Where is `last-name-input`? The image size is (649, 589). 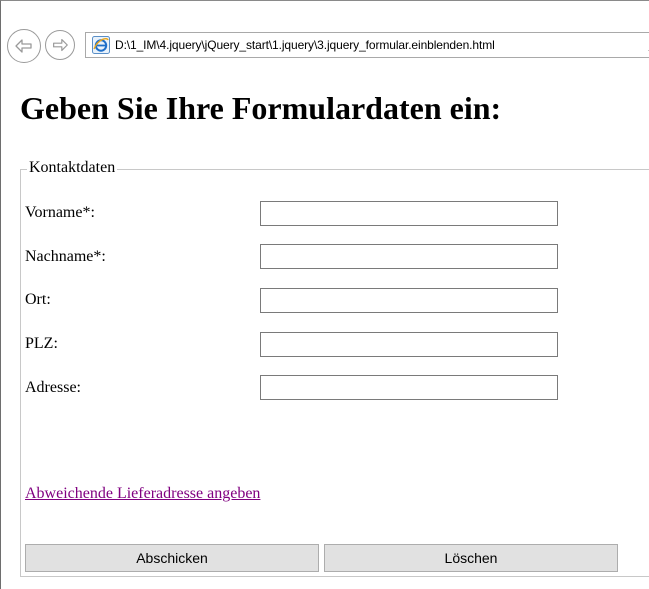 last-name-input is located at coordinates (409, 256).